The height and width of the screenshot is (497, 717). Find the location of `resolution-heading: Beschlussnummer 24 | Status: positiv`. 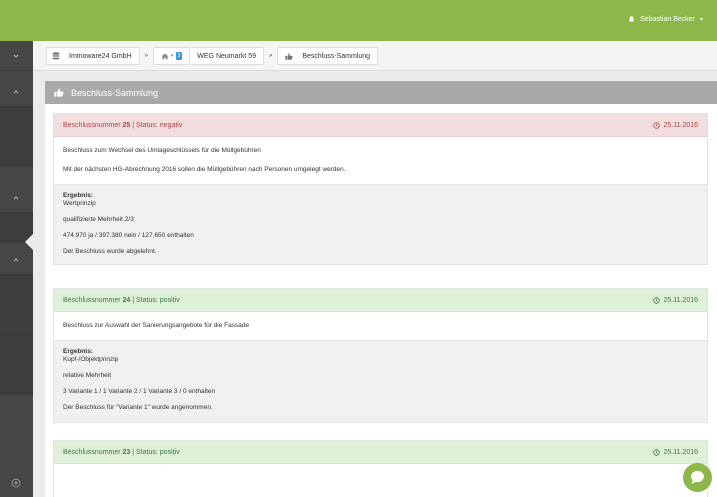

resolution-heading: Beschlussnummer 24 | Status: positiv is located at coordinates (121, 300).